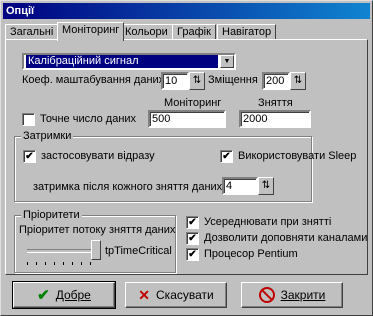 Image resolution: width=373 pixels, height=316 pixels. I want to click on close-label: Закрити, so click(303, 295).